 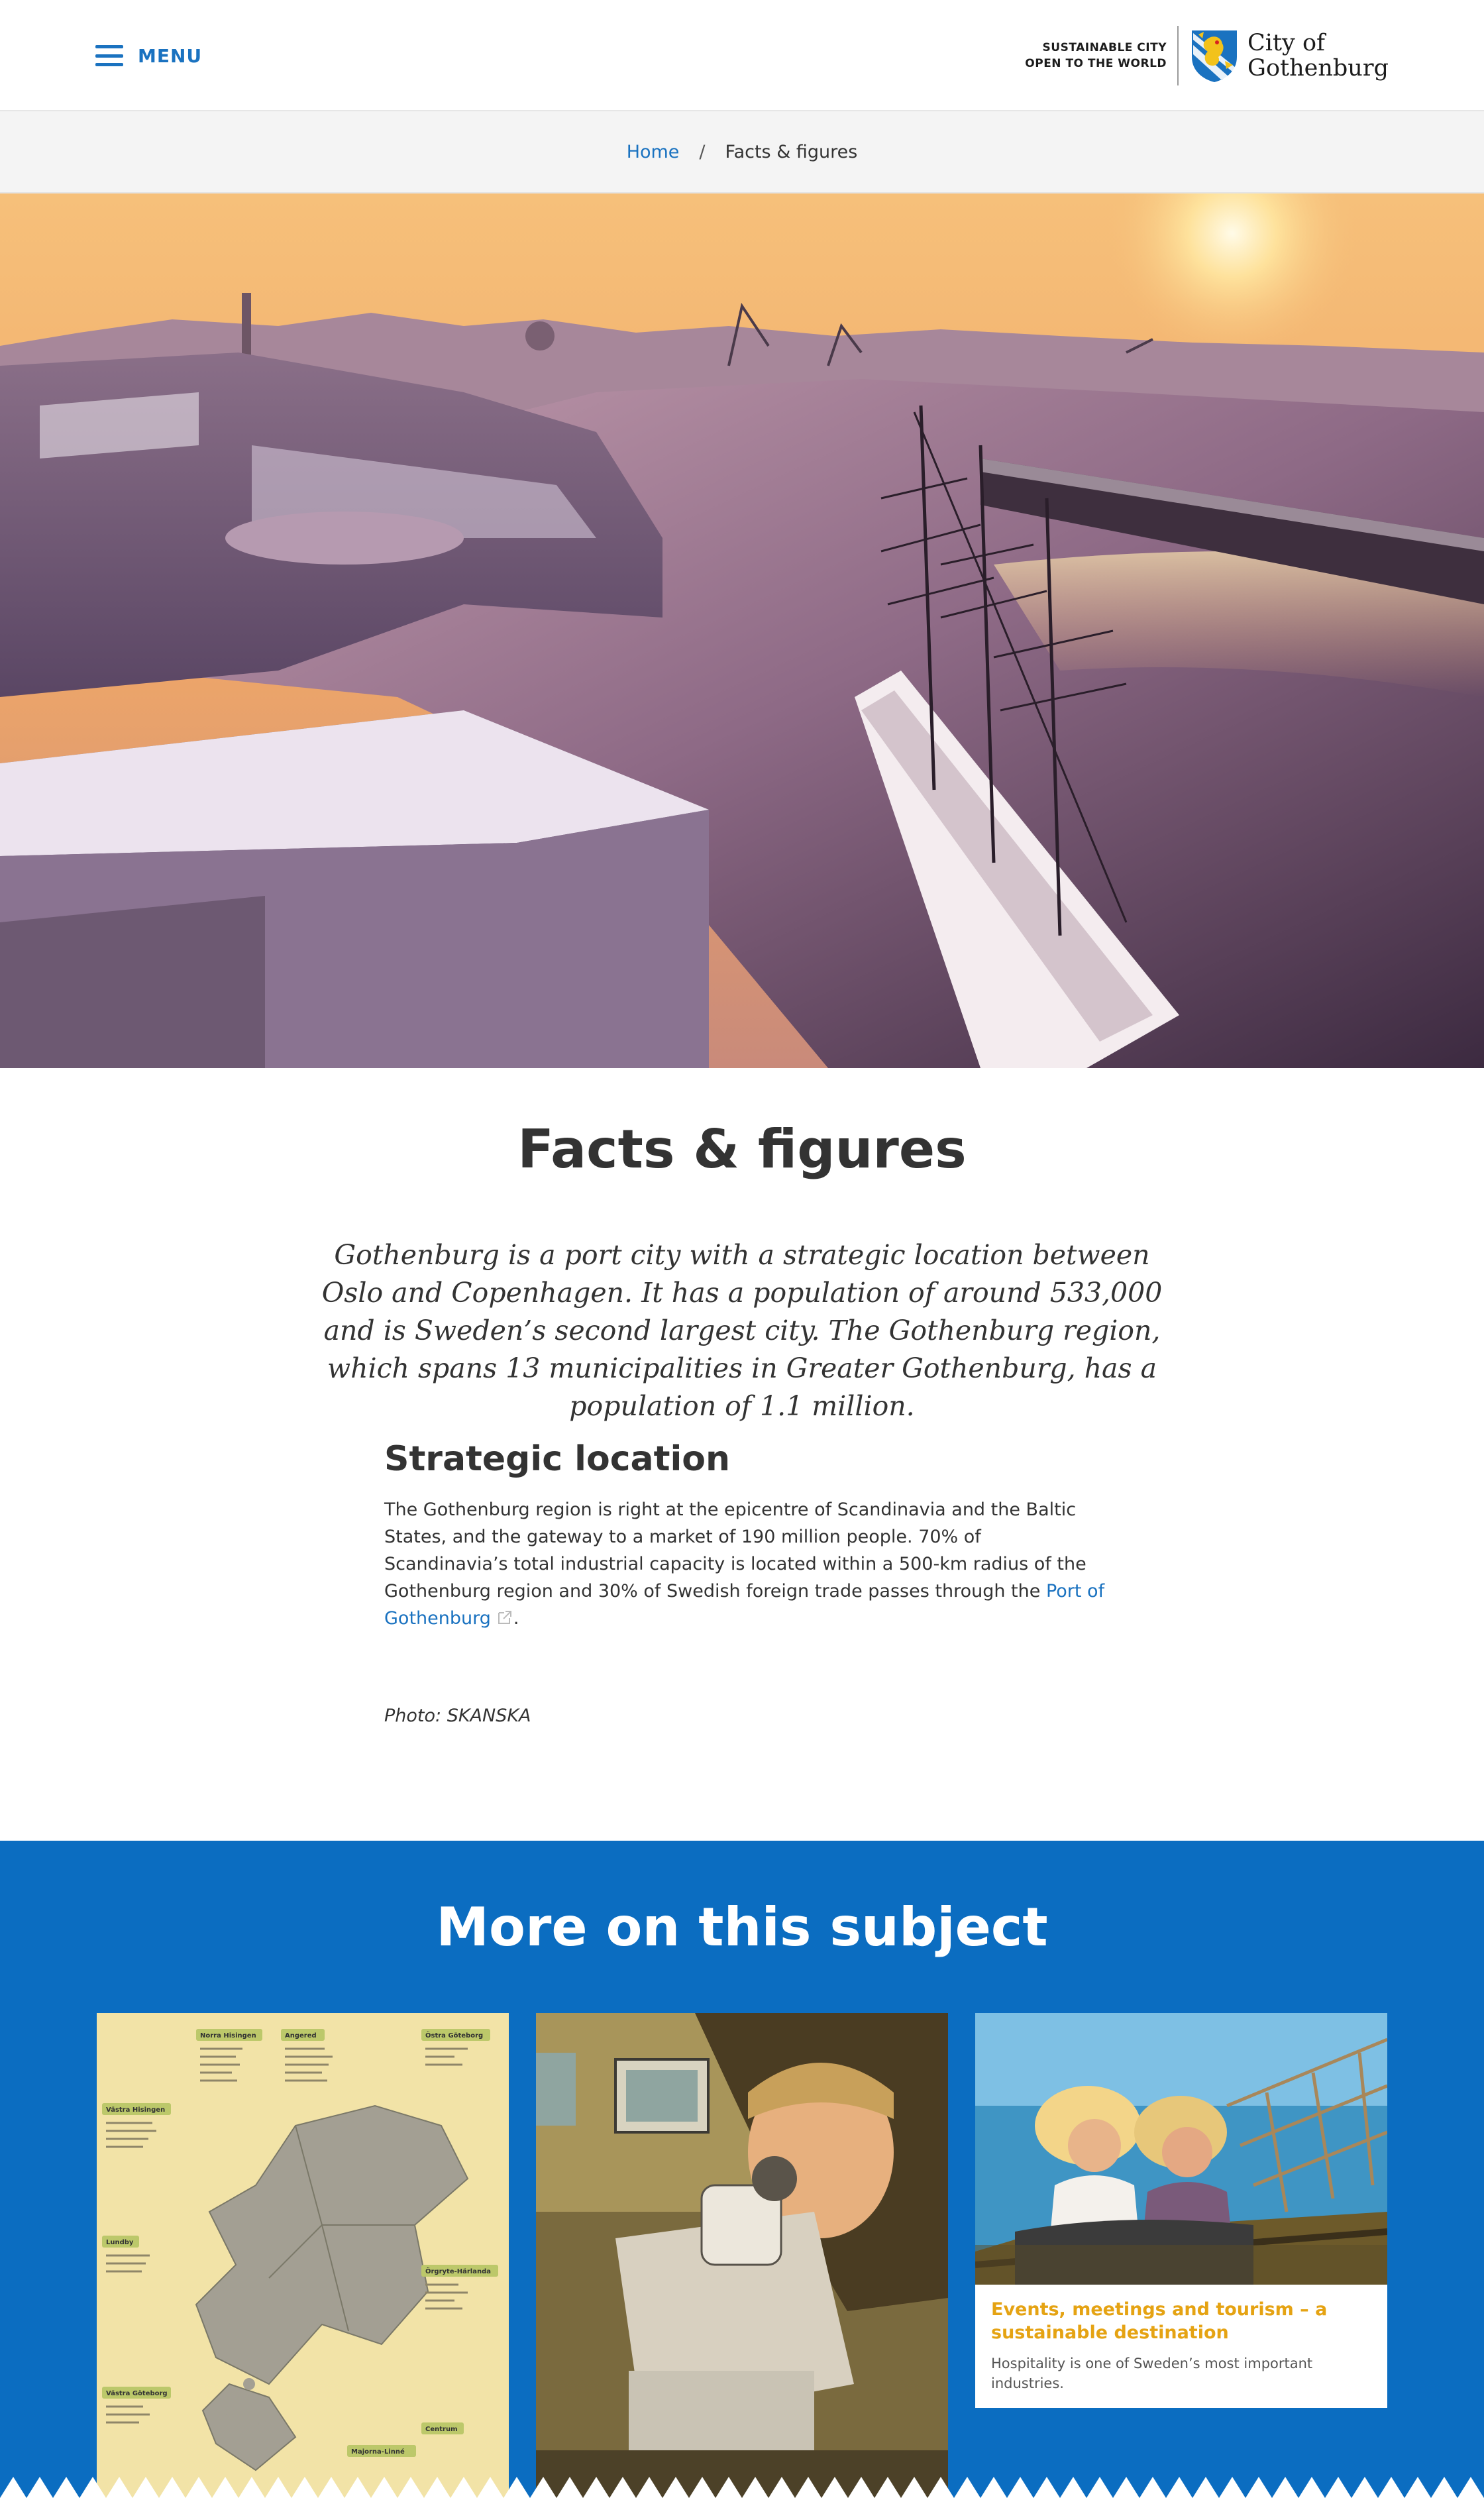 What do you see at coordinates (137, 2393) in the screenshot?
I see `map-label-vastra-goteborg: Västra Göteborg` at bounding box center [137, 2393].